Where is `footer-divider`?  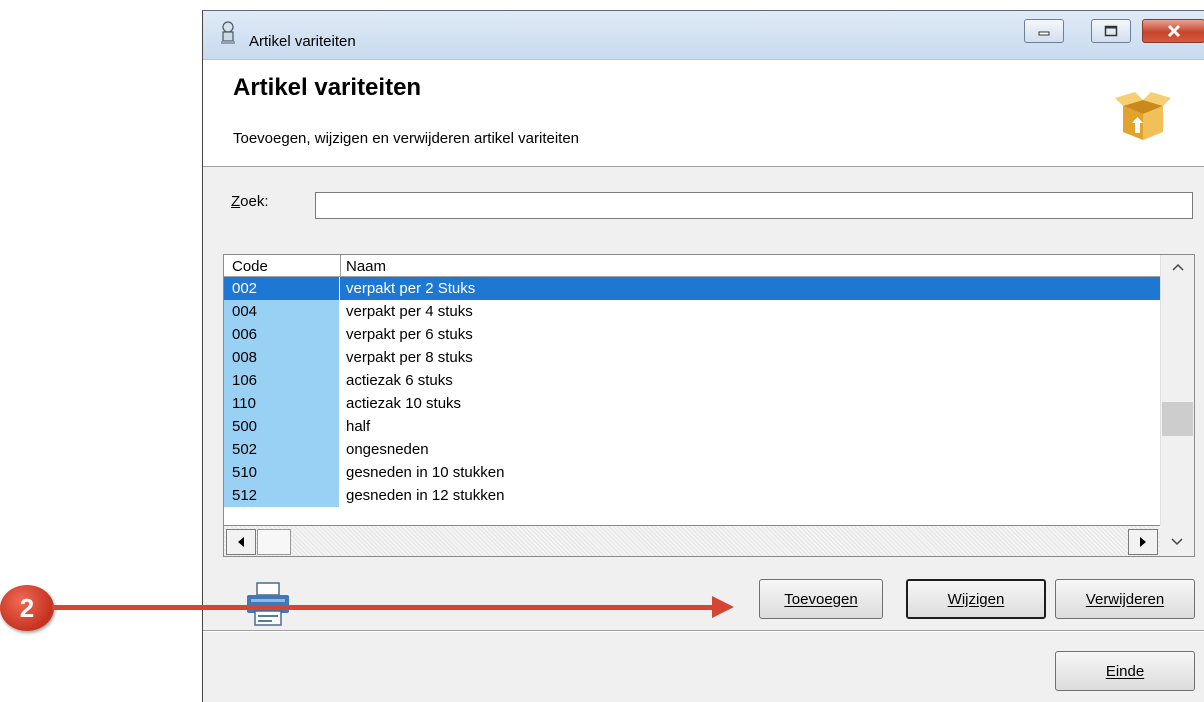 footer-divider is located at coordinates (703, 631).